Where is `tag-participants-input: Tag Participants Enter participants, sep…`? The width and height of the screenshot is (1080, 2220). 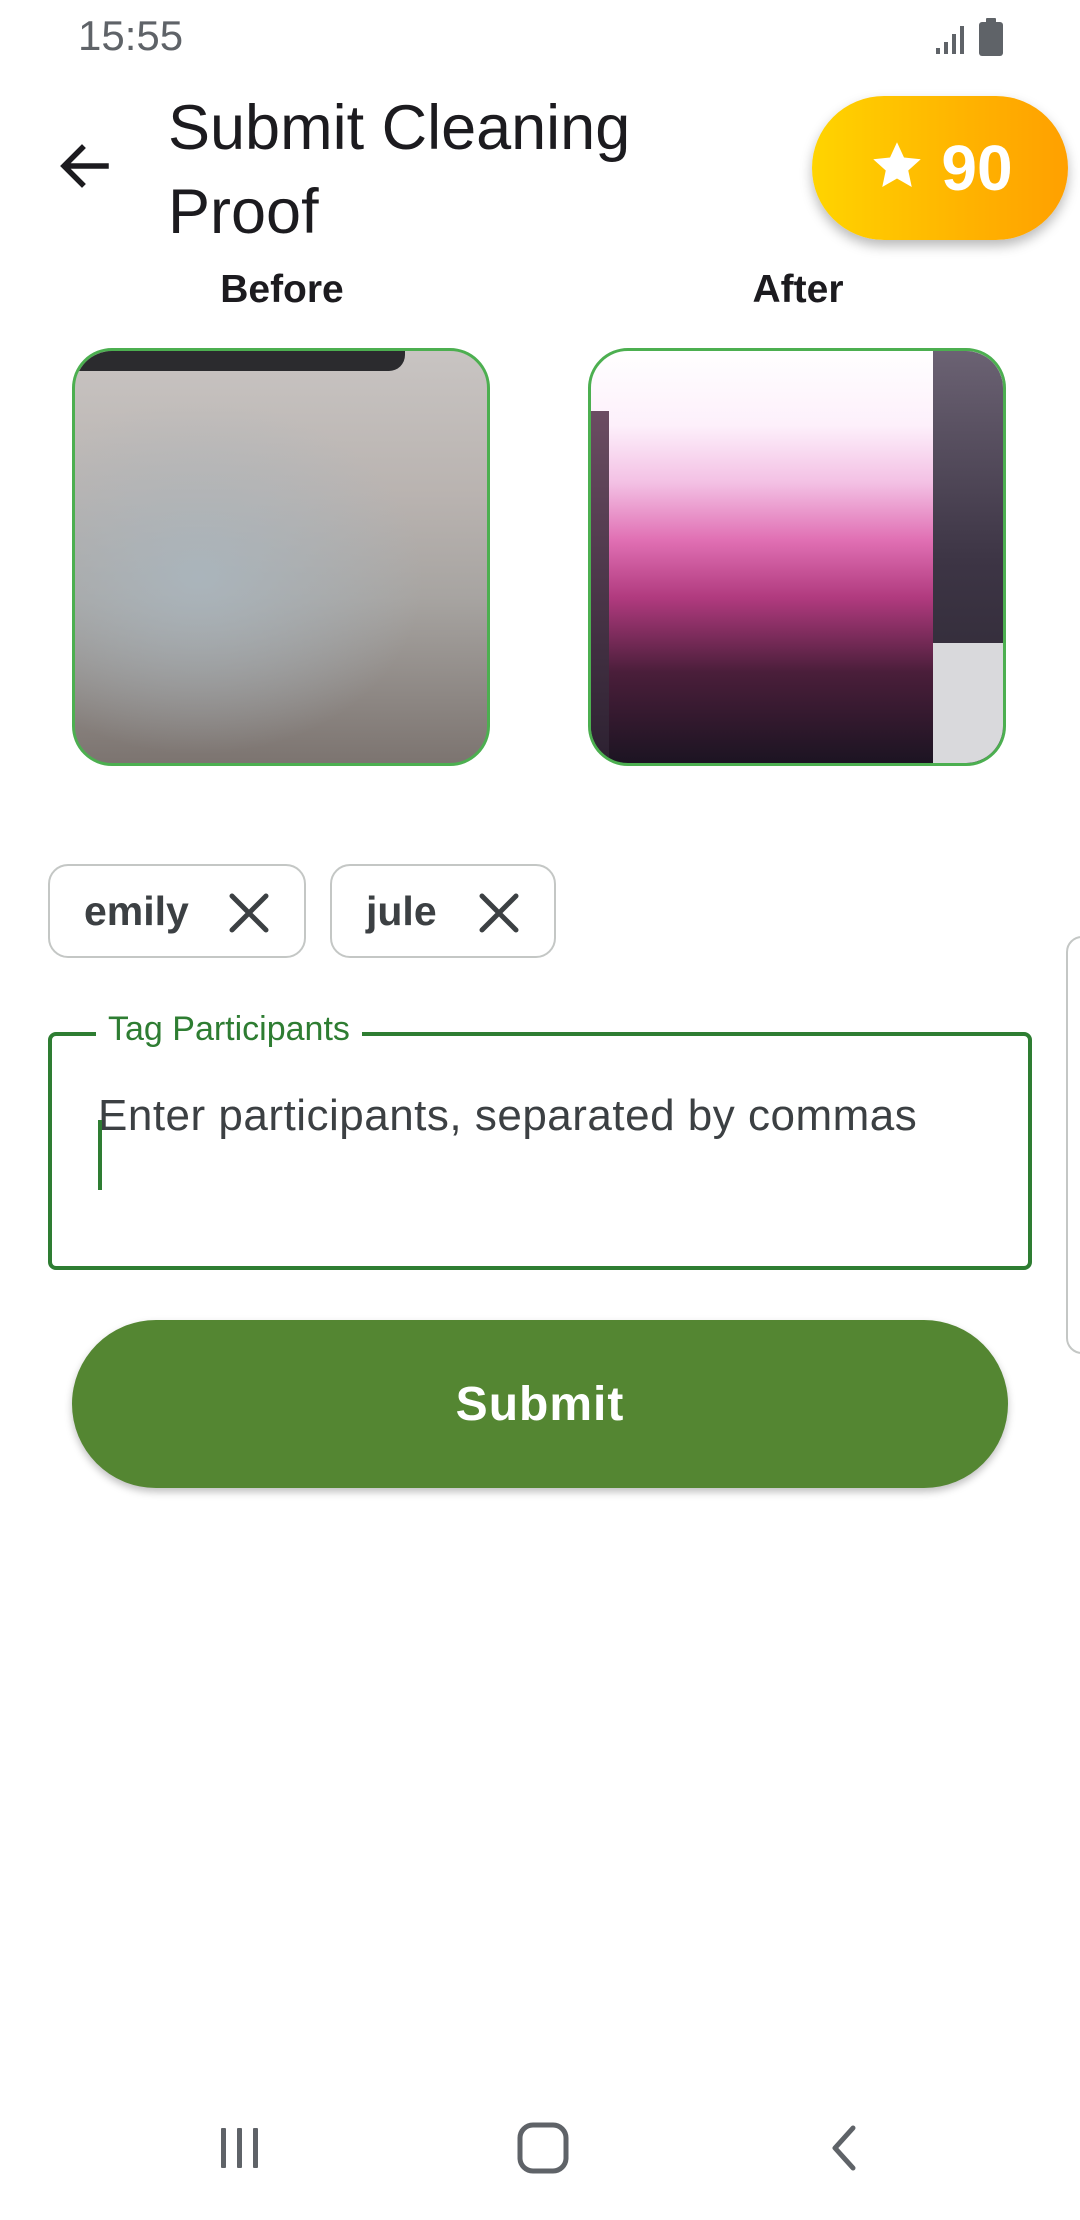
tag-participants-input: Tag Participants Enter participants, sep… is located at coordinates (540, 1140).